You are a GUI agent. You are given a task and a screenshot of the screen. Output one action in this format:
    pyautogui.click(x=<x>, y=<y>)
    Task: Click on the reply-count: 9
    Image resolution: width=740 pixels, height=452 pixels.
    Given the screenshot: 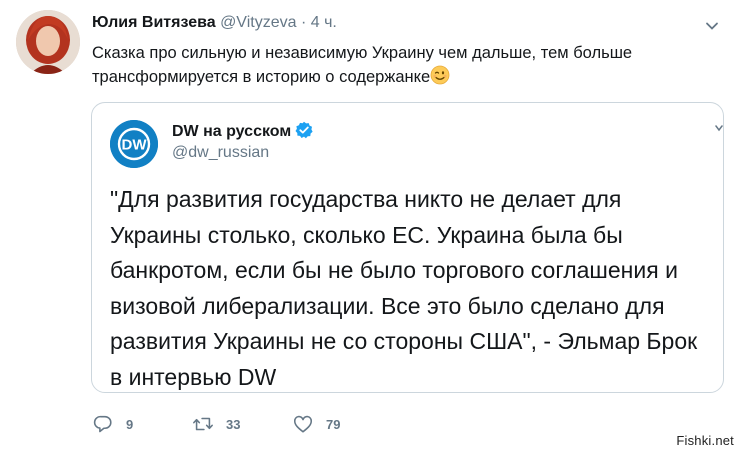 What is the action you would take?
    pyautogui.click(x=130, y=424)
    